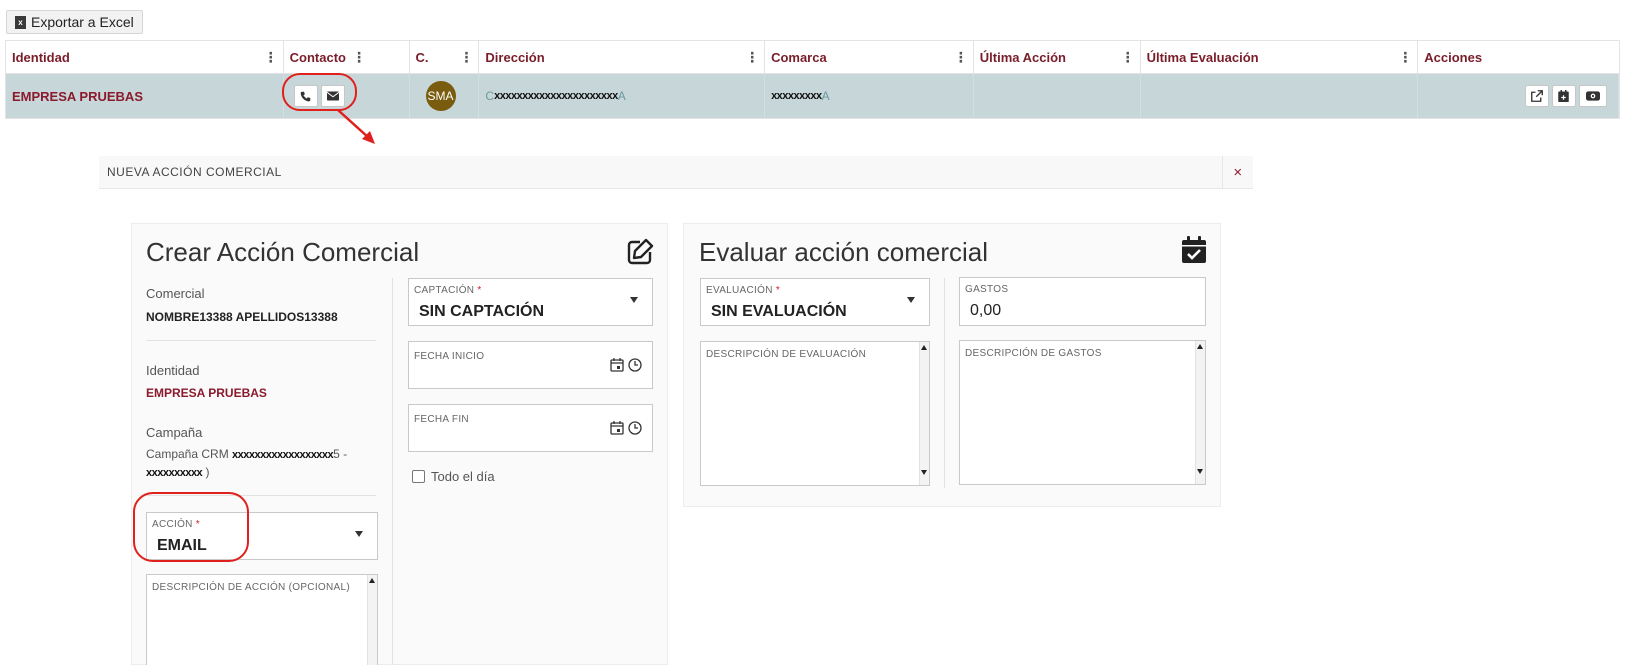  Describe the element at coordinates (815, 302) in the screenshot. I see `evaluacion-select: EVALUACIÓN * SIN EVALUACIÓN` at that location.